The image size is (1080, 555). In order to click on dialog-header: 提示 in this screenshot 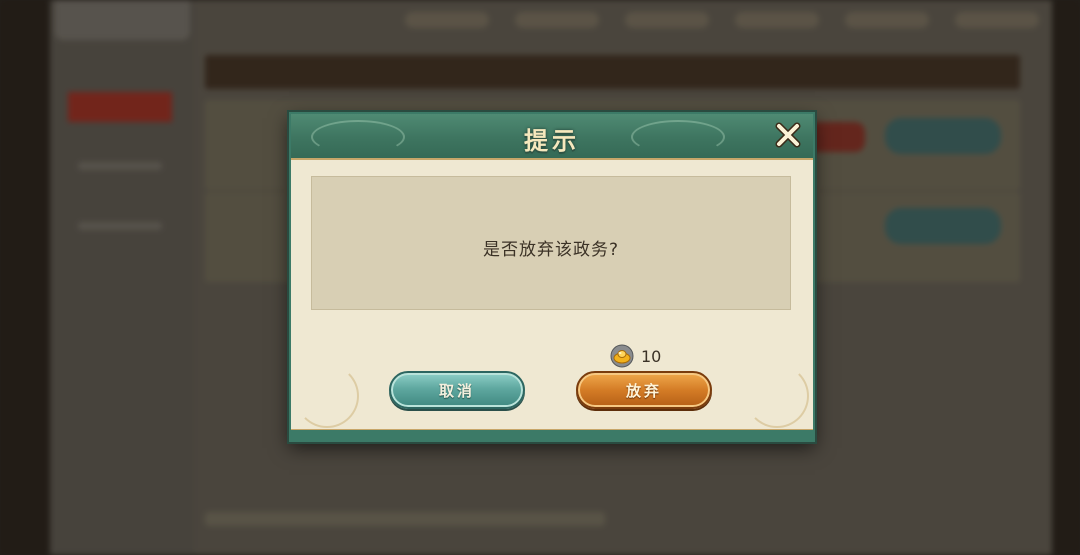, I will do `click(552, 137)`.